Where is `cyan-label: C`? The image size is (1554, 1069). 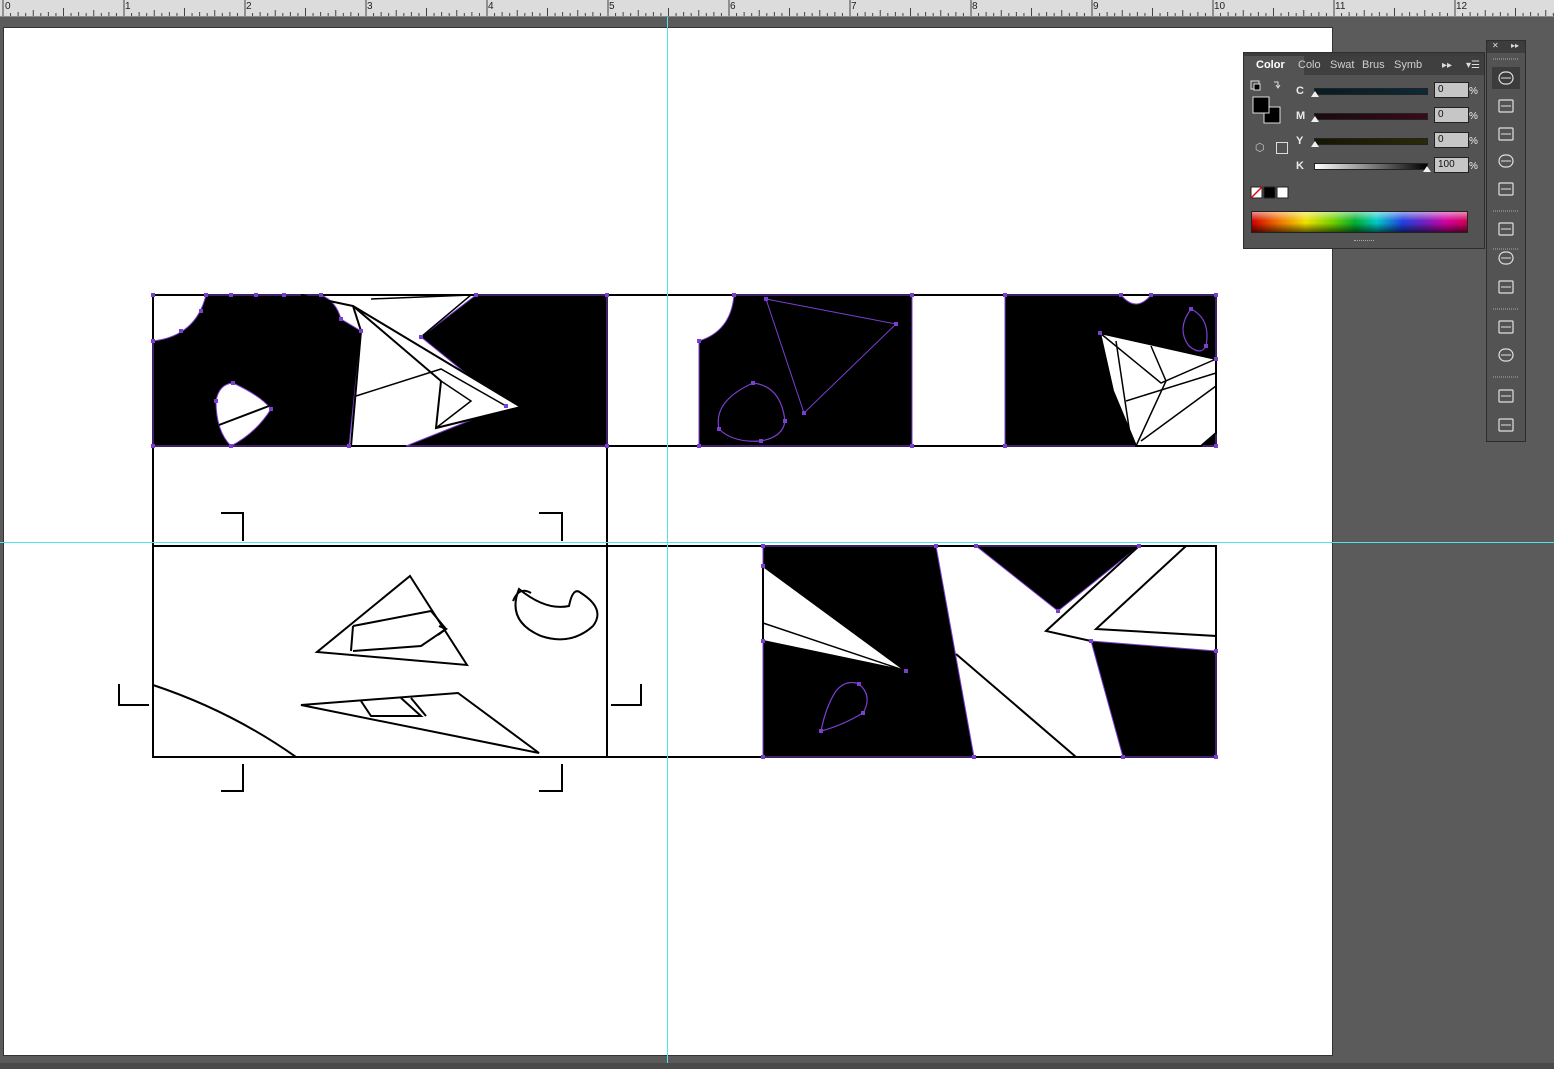
cyan-label: C is located at coordinates (1300, 91).